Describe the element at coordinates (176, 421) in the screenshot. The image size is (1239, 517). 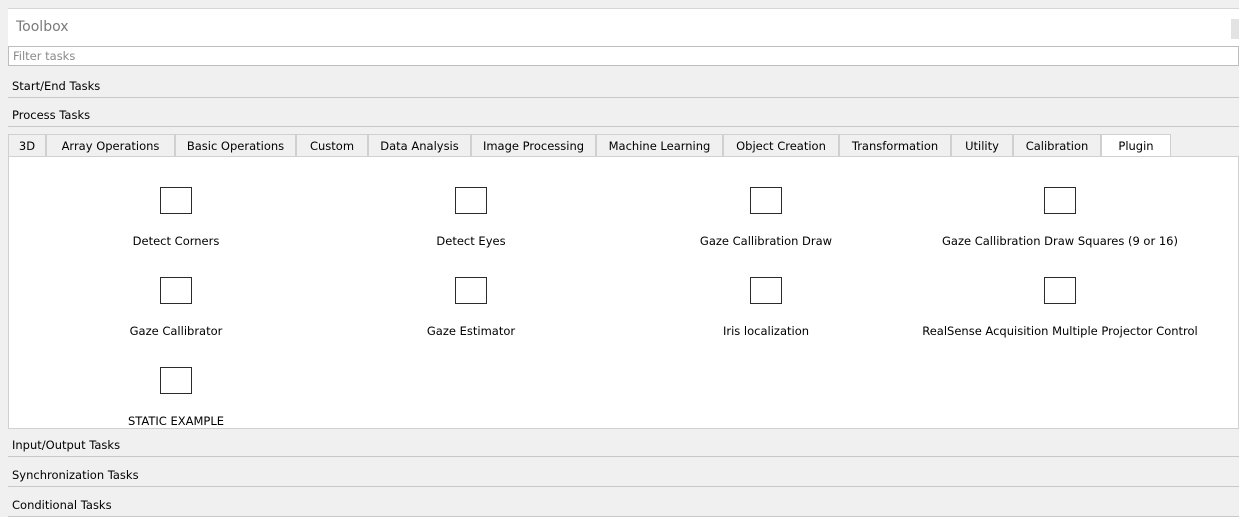
I see `task-label: STATIC EXAMPLE` at that location.